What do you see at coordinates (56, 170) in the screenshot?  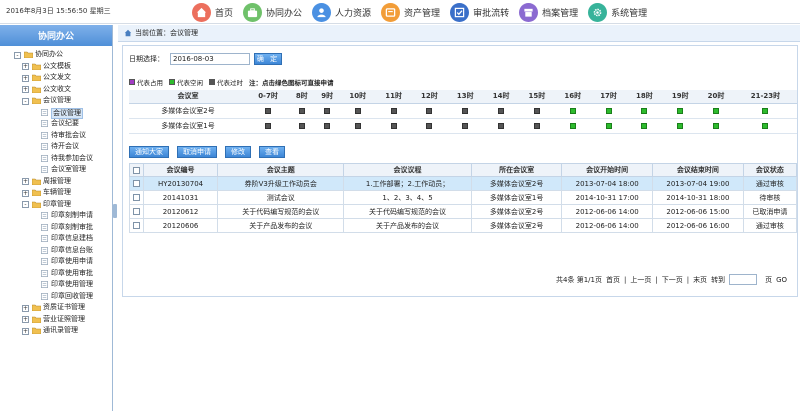 I see `tree-leaf: 会议室管理` at bounding box center [56, 170].